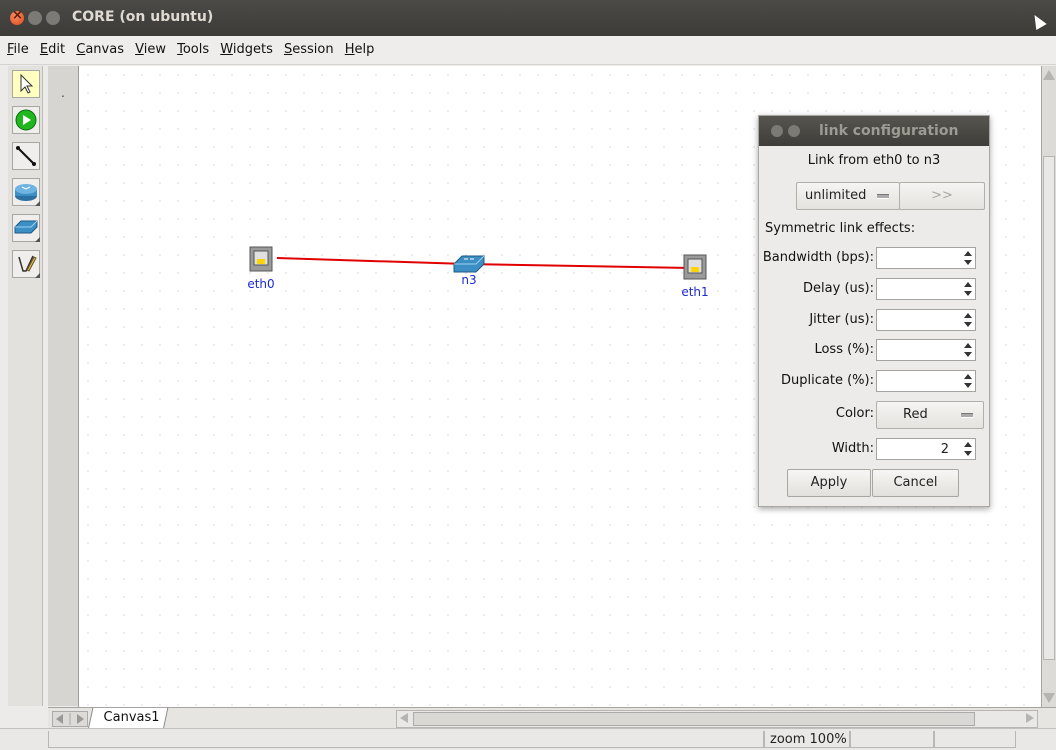  Describe the element at coordinates (63, 386) in the screenshot. I see `canvas-left-margin: .` at that location.